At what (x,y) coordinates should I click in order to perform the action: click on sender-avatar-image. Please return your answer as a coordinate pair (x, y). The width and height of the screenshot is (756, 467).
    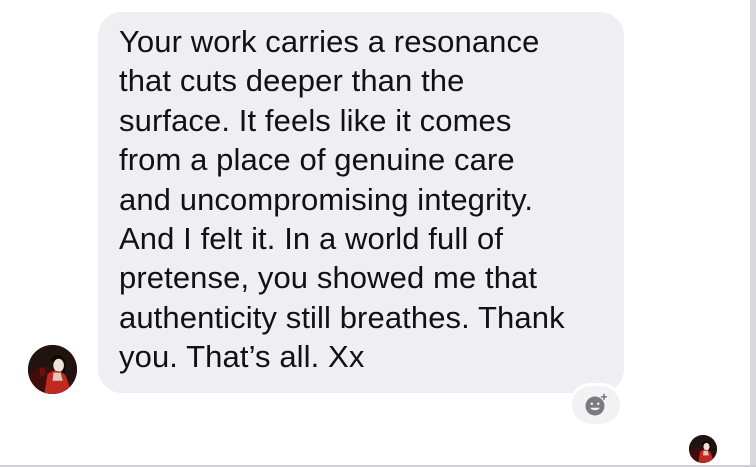
    Looking at the image, I should click on (52, 369).